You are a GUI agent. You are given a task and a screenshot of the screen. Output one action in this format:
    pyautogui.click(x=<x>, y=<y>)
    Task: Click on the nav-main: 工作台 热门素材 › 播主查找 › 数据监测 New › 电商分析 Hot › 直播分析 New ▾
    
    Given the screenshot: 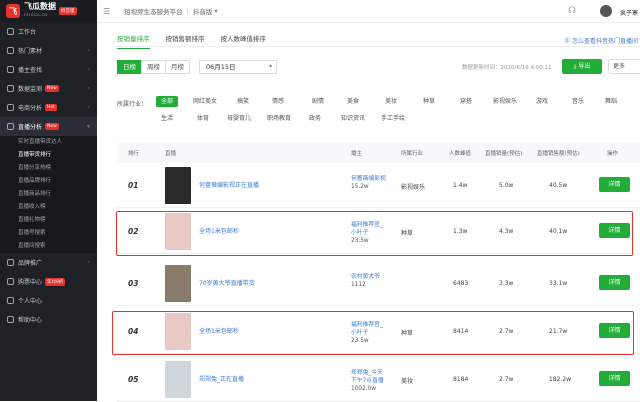 What is the action you would take?
    pyautogui.click(x=48, y=79)
    